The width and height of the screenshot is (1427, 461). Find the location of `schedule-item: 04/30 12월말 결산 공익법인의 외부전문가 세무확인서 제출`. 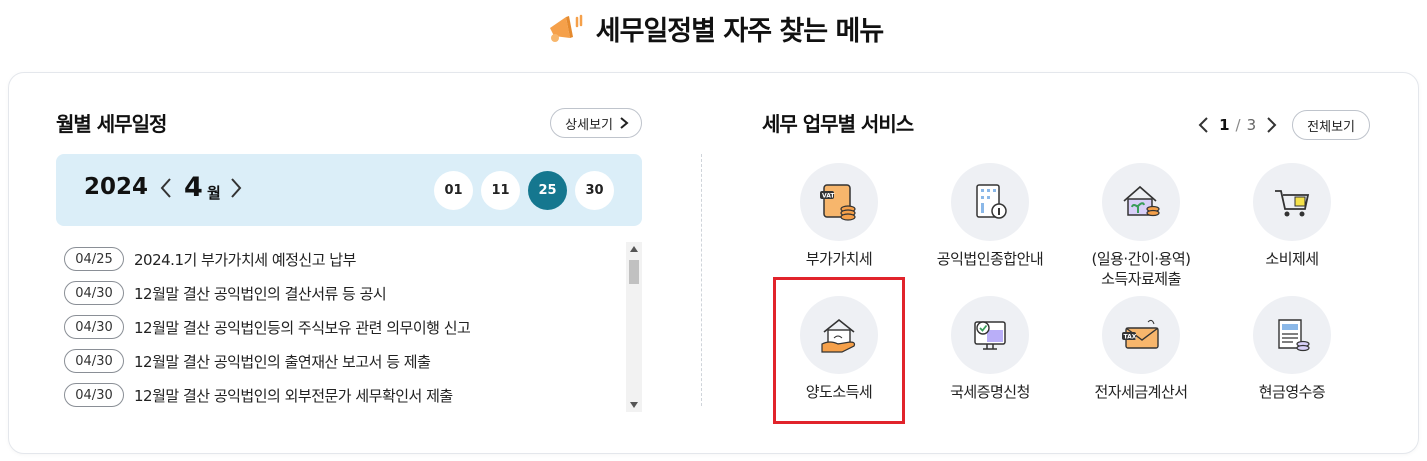

schedule-item: 04/30 12월말 결산 공익법인의 외부전문가 세무확인서 제출 is located at coordinates (349, 395).